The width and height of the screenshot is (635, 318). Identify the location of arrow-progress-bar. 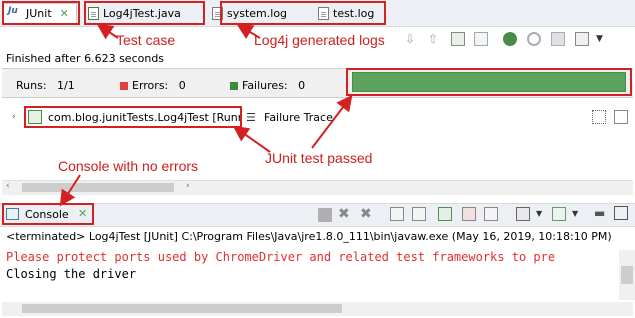
(332, 121).